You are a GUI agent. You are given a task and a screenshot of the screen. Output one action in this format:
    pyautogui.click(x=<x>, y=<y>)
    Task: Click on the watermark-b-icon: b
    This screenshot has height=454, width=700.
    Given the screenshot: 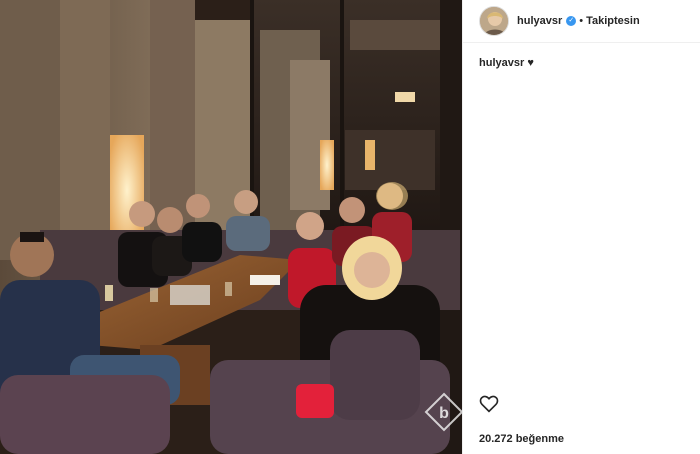 What is the action you would take?
    pyautogui.click(x=443, y=412)
    